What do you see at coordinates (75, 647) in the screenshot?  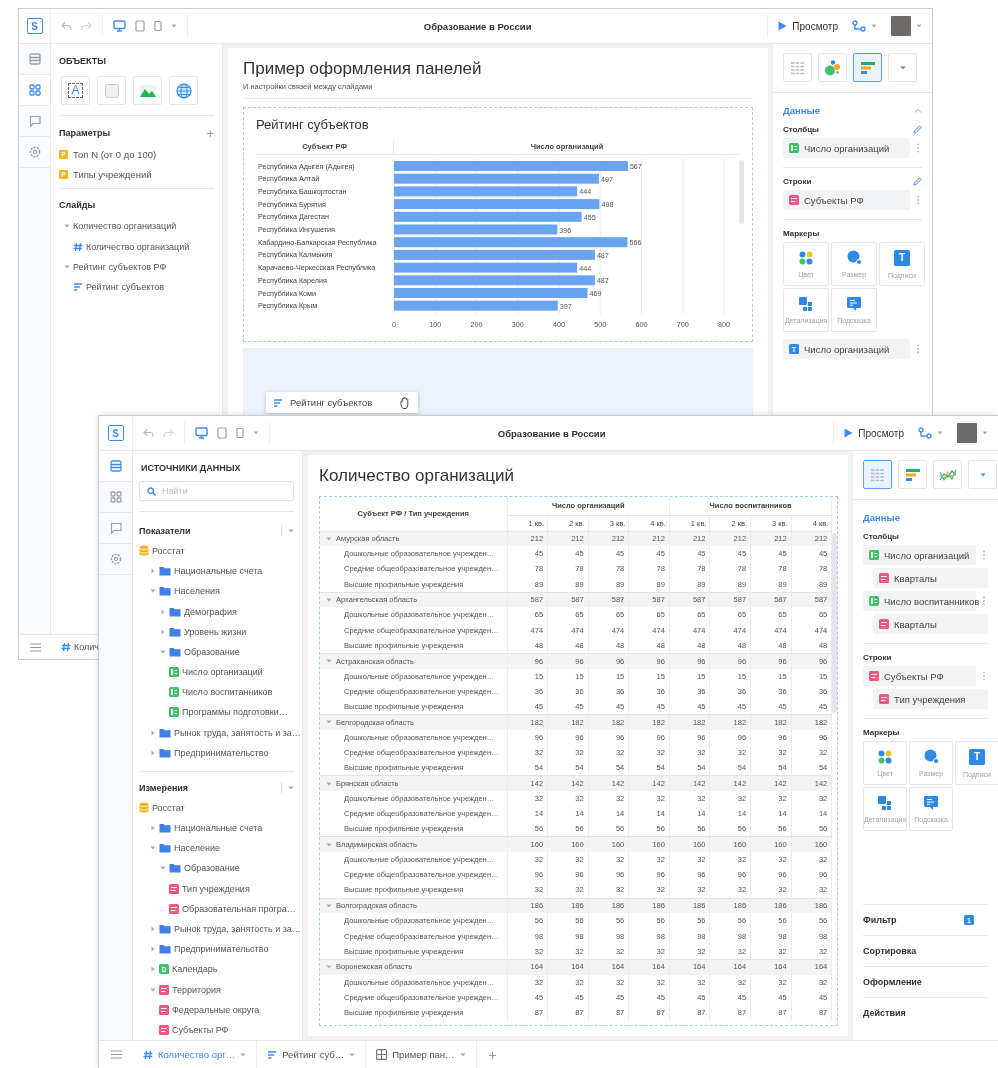 I see `slide-tab: Колич` at bounding box center [75, 647].